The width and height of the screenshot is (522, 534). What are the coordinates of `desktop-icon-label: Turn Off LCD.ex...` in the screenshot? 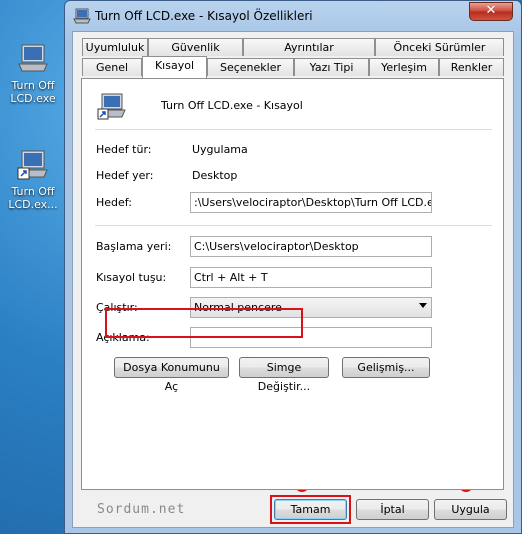 It's located at (33, 198).